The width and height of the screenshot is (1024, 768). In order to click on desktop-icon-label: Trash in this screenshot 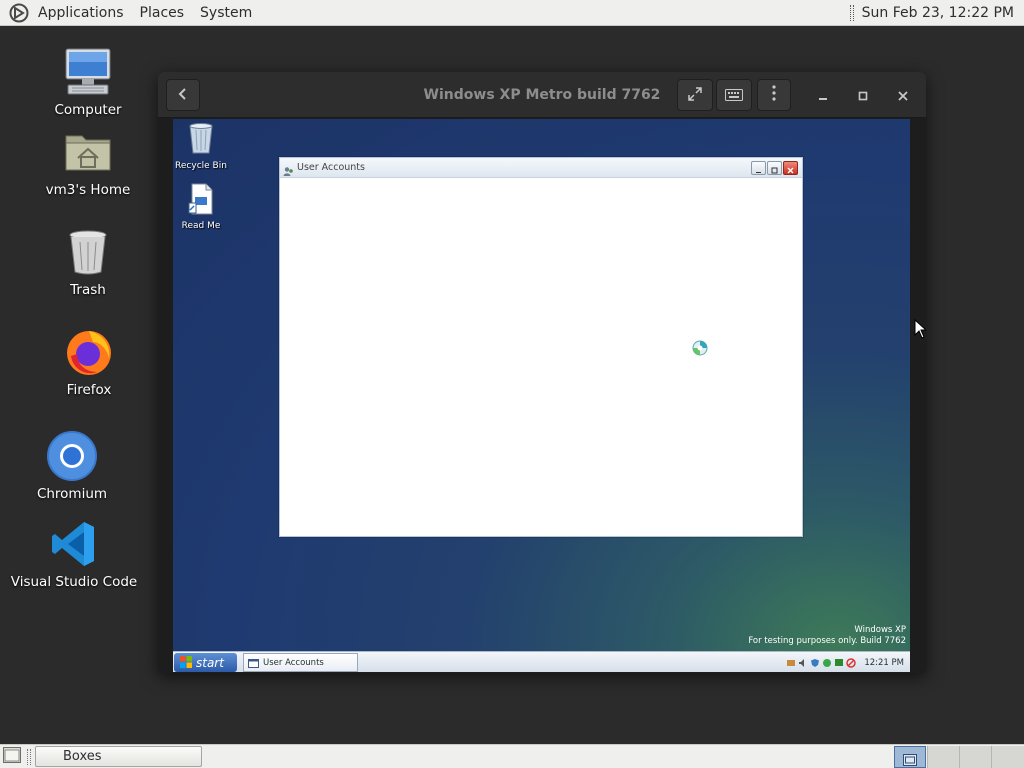, I will do `click(88, 290)`.